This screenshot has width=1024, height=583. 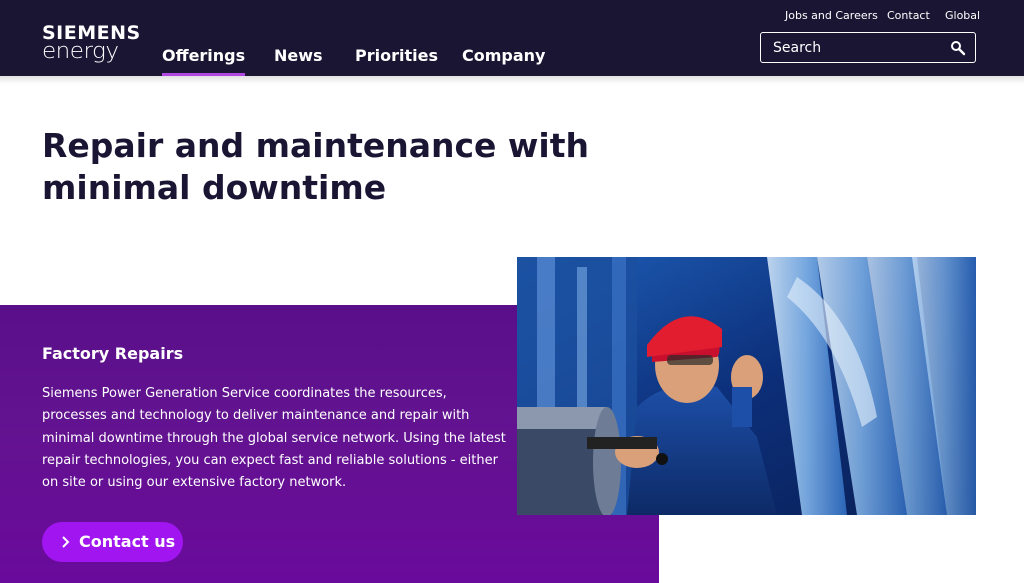 What do you see at coordinates (113, 353) in the screenshot?
I see `panel-heading: Factory Repairs` at bounding box center [113, 353].